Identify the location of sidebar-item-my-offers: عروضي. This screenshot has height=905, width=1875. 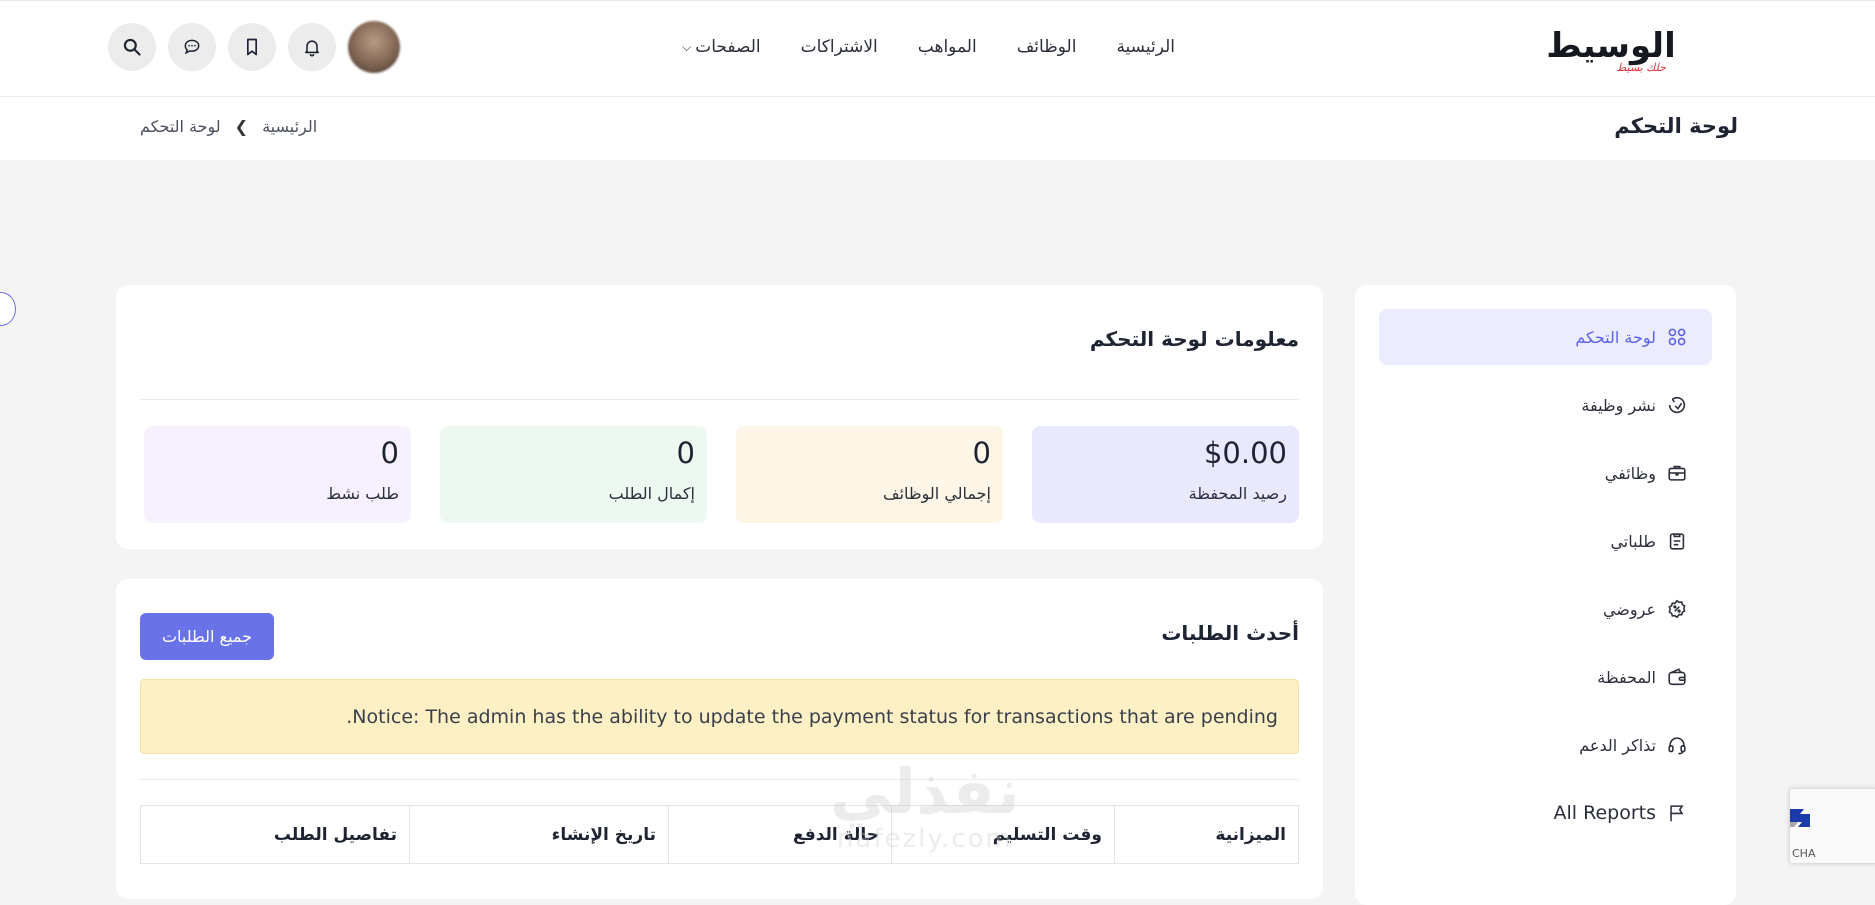
(1545, 609).